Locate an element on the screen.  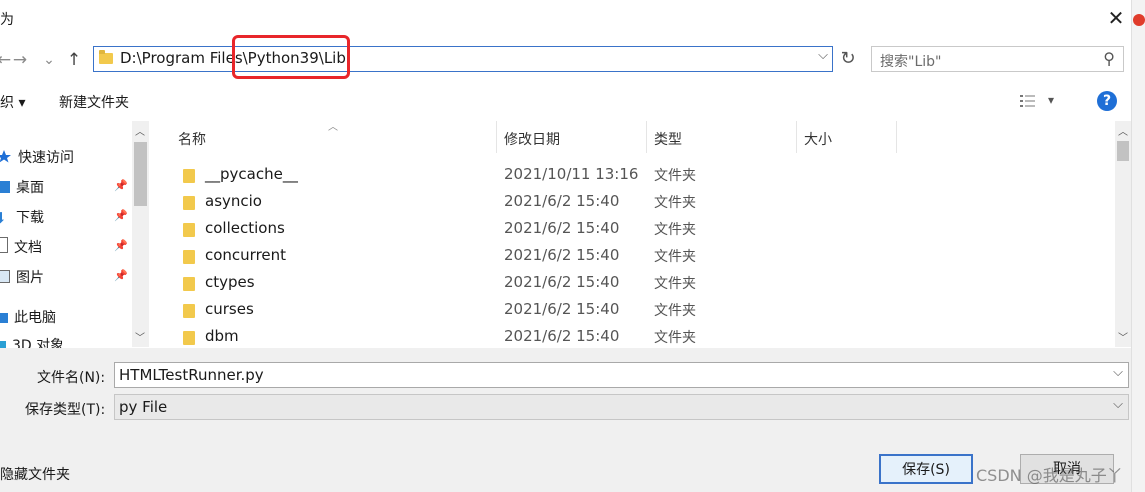
column-header-type: 类型 is located at coordinates (668, 139).